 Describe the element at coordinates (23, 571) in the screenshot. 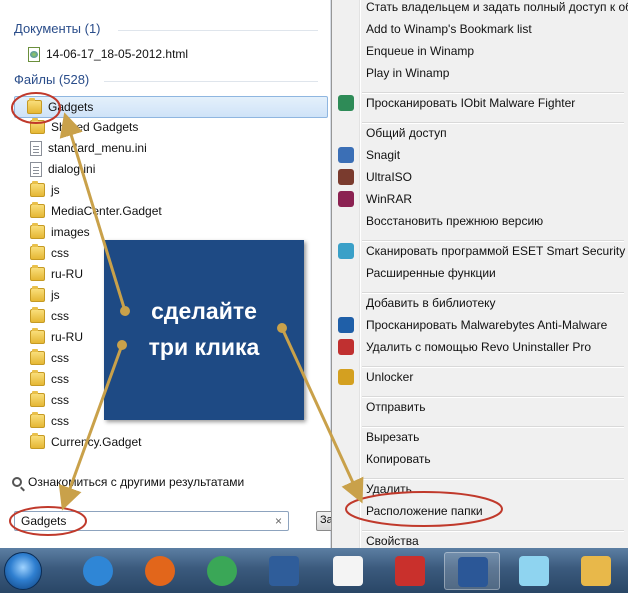

I see `start-button` at that location.